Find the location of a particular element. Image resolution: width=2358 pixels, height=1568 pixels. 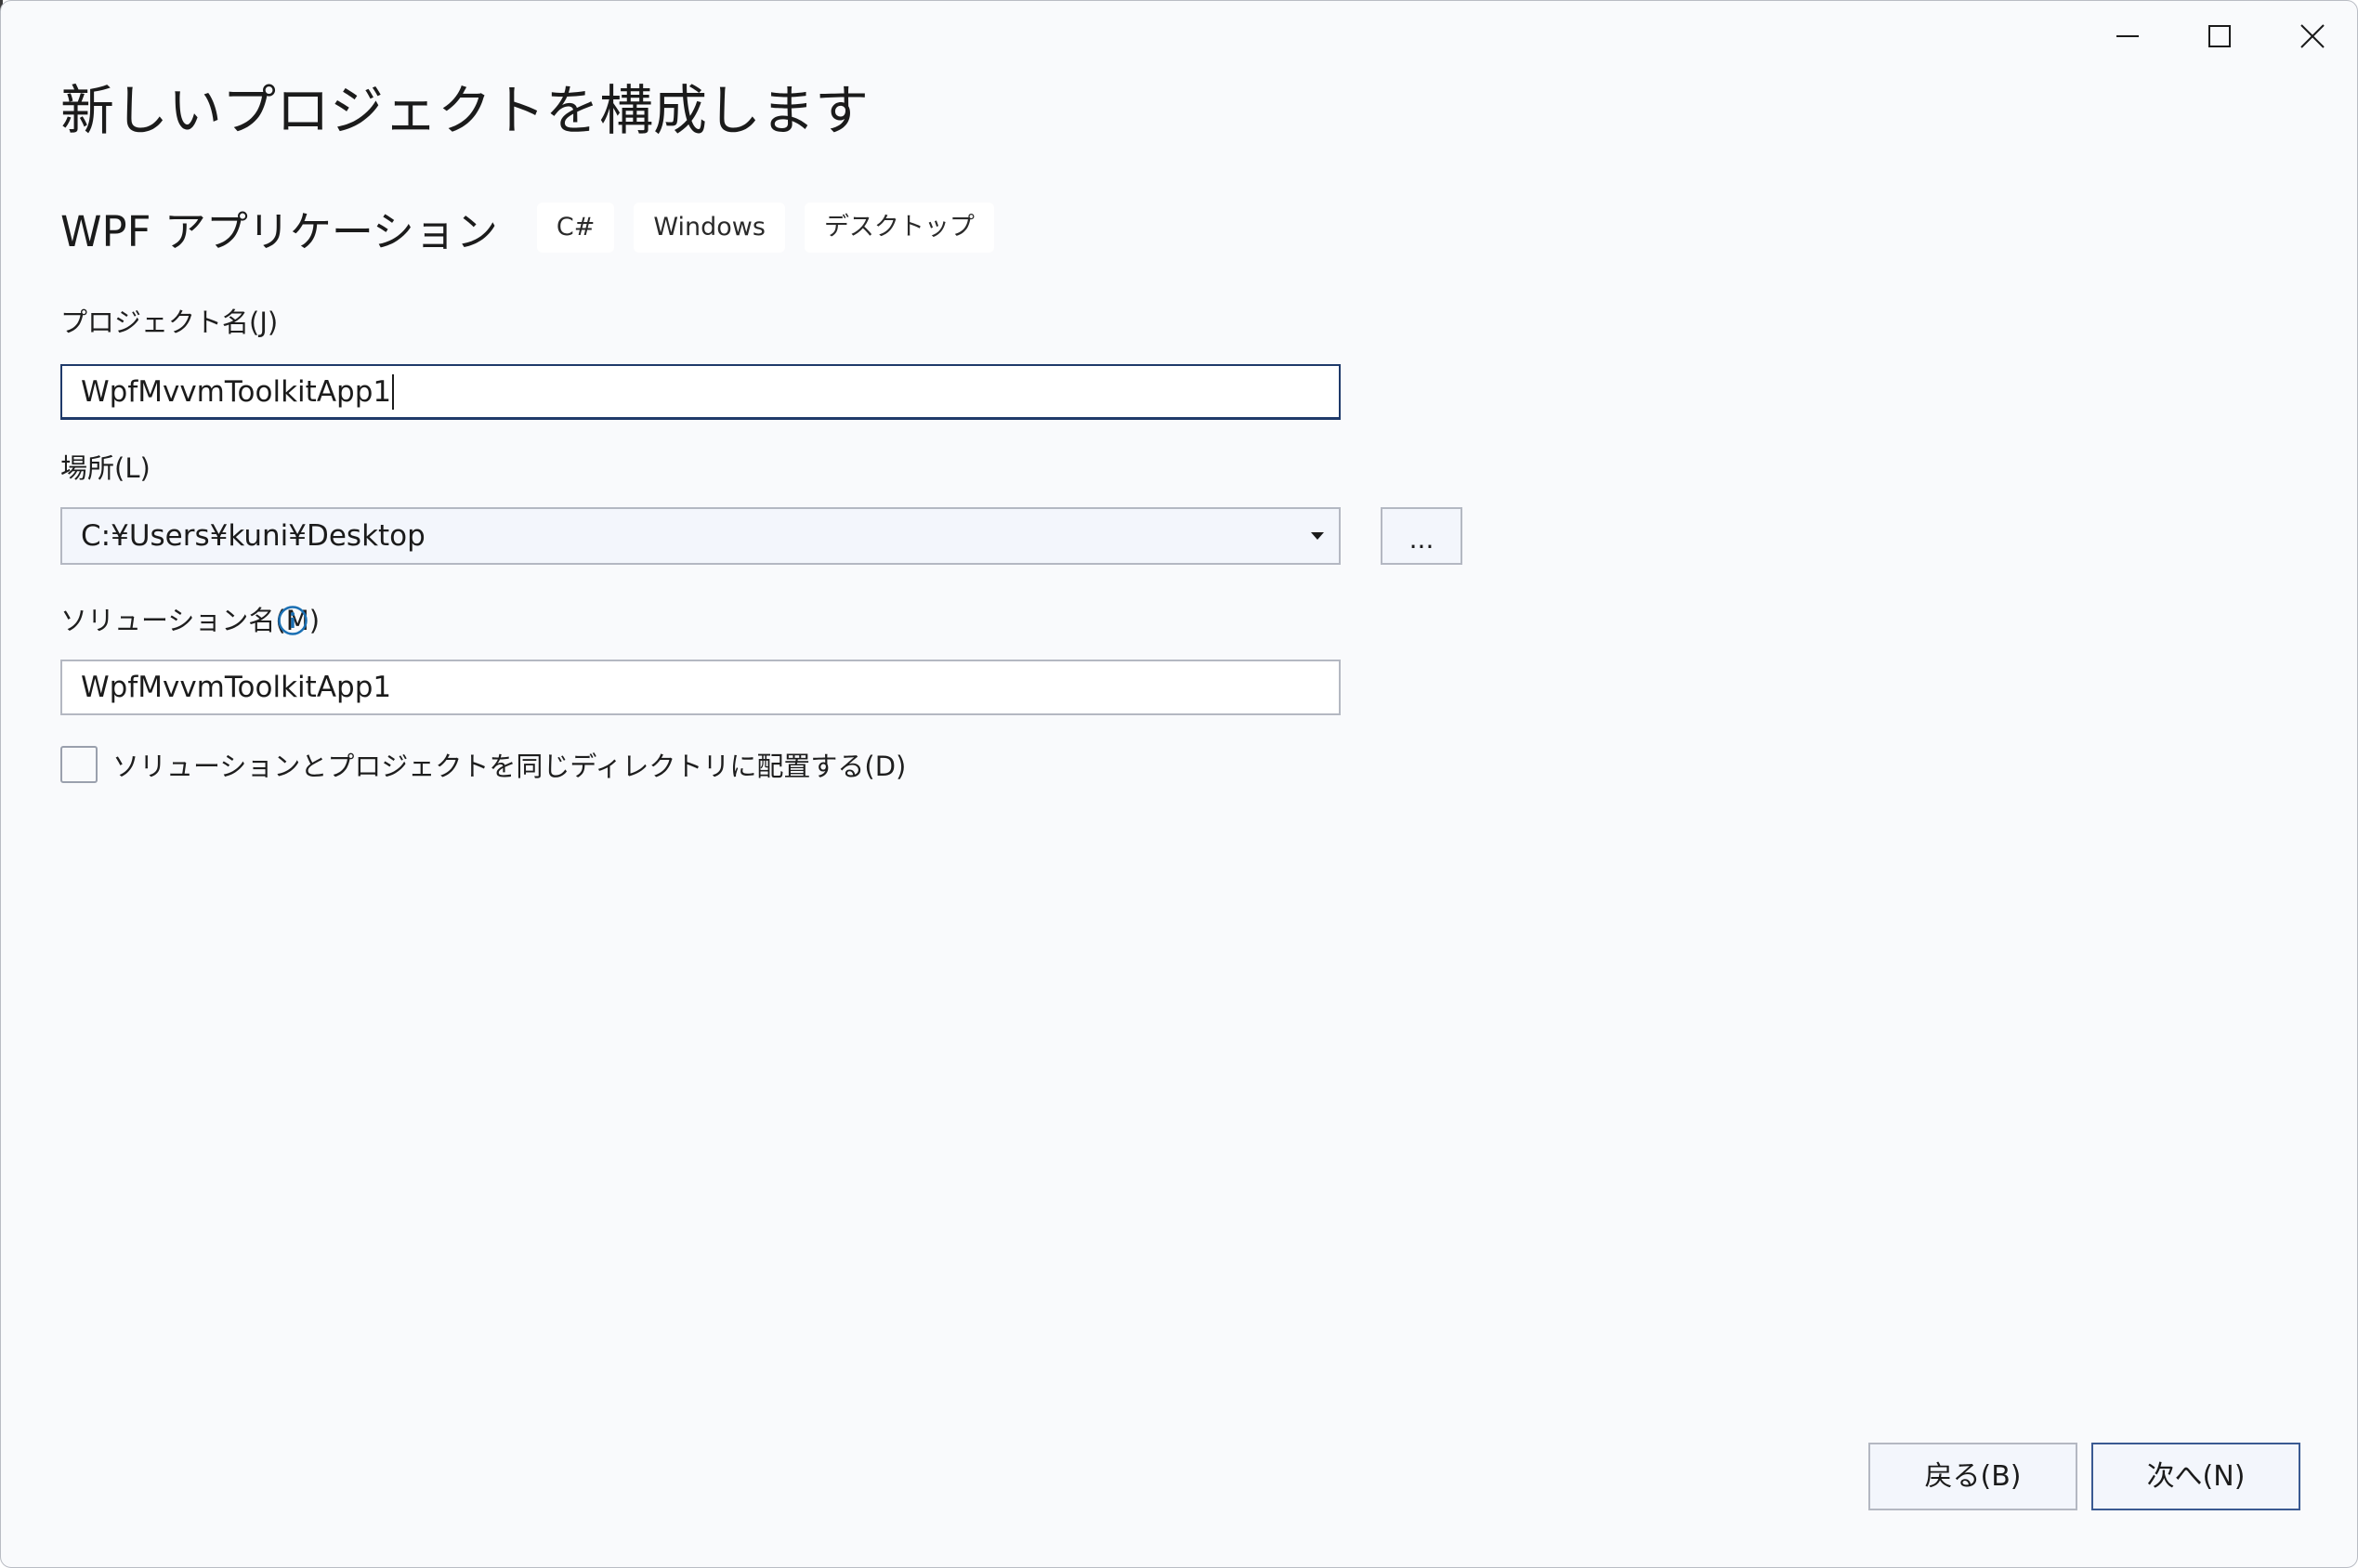

tag-platform: Windows is located at coordinates (709, 228).